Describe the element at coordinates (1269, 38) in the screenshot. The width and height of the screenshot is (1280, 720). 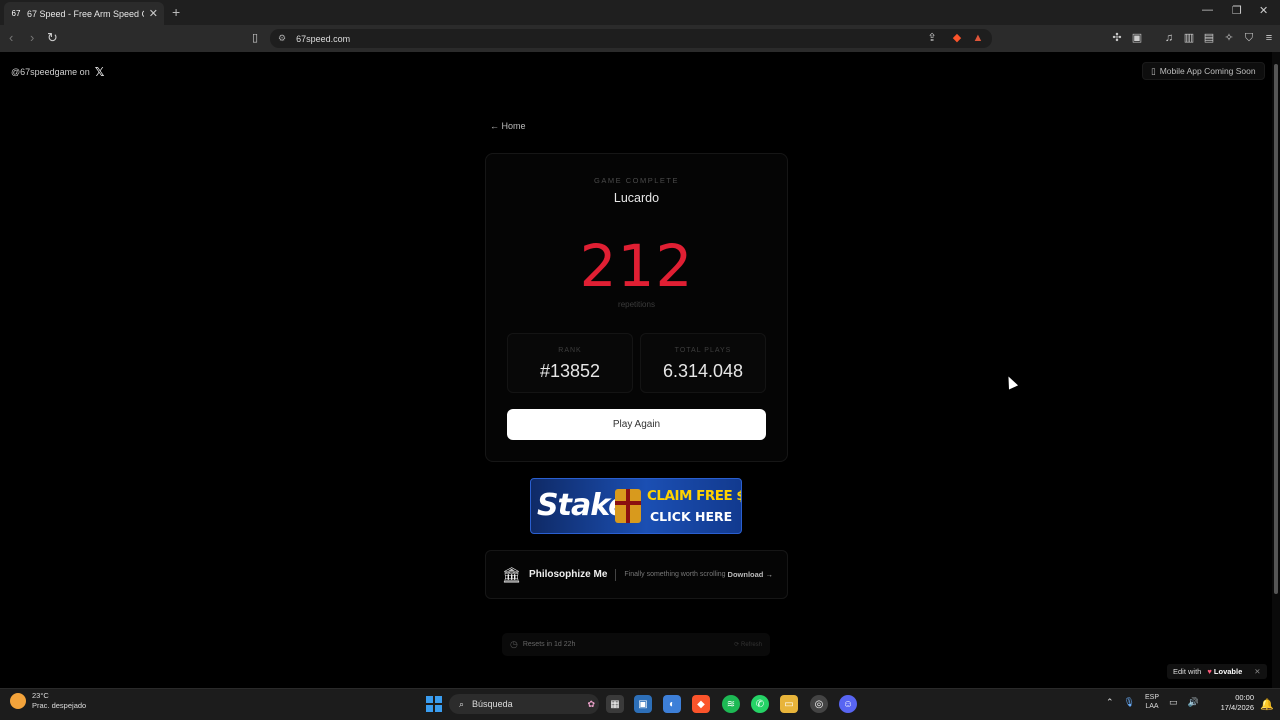
I see `menu-icon: ≡` at that location.